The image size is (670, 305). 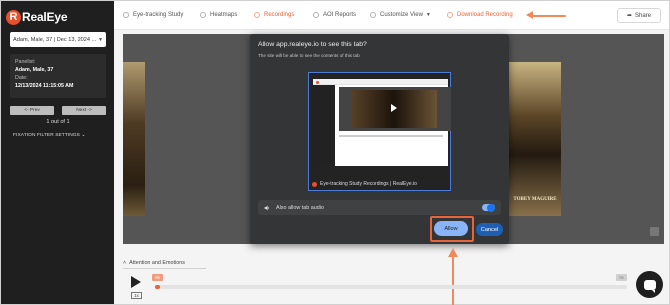 What do you see at coordinates (373, 15) in the screenshot?
I see `customize-icon` at bounding box center [373, 15].